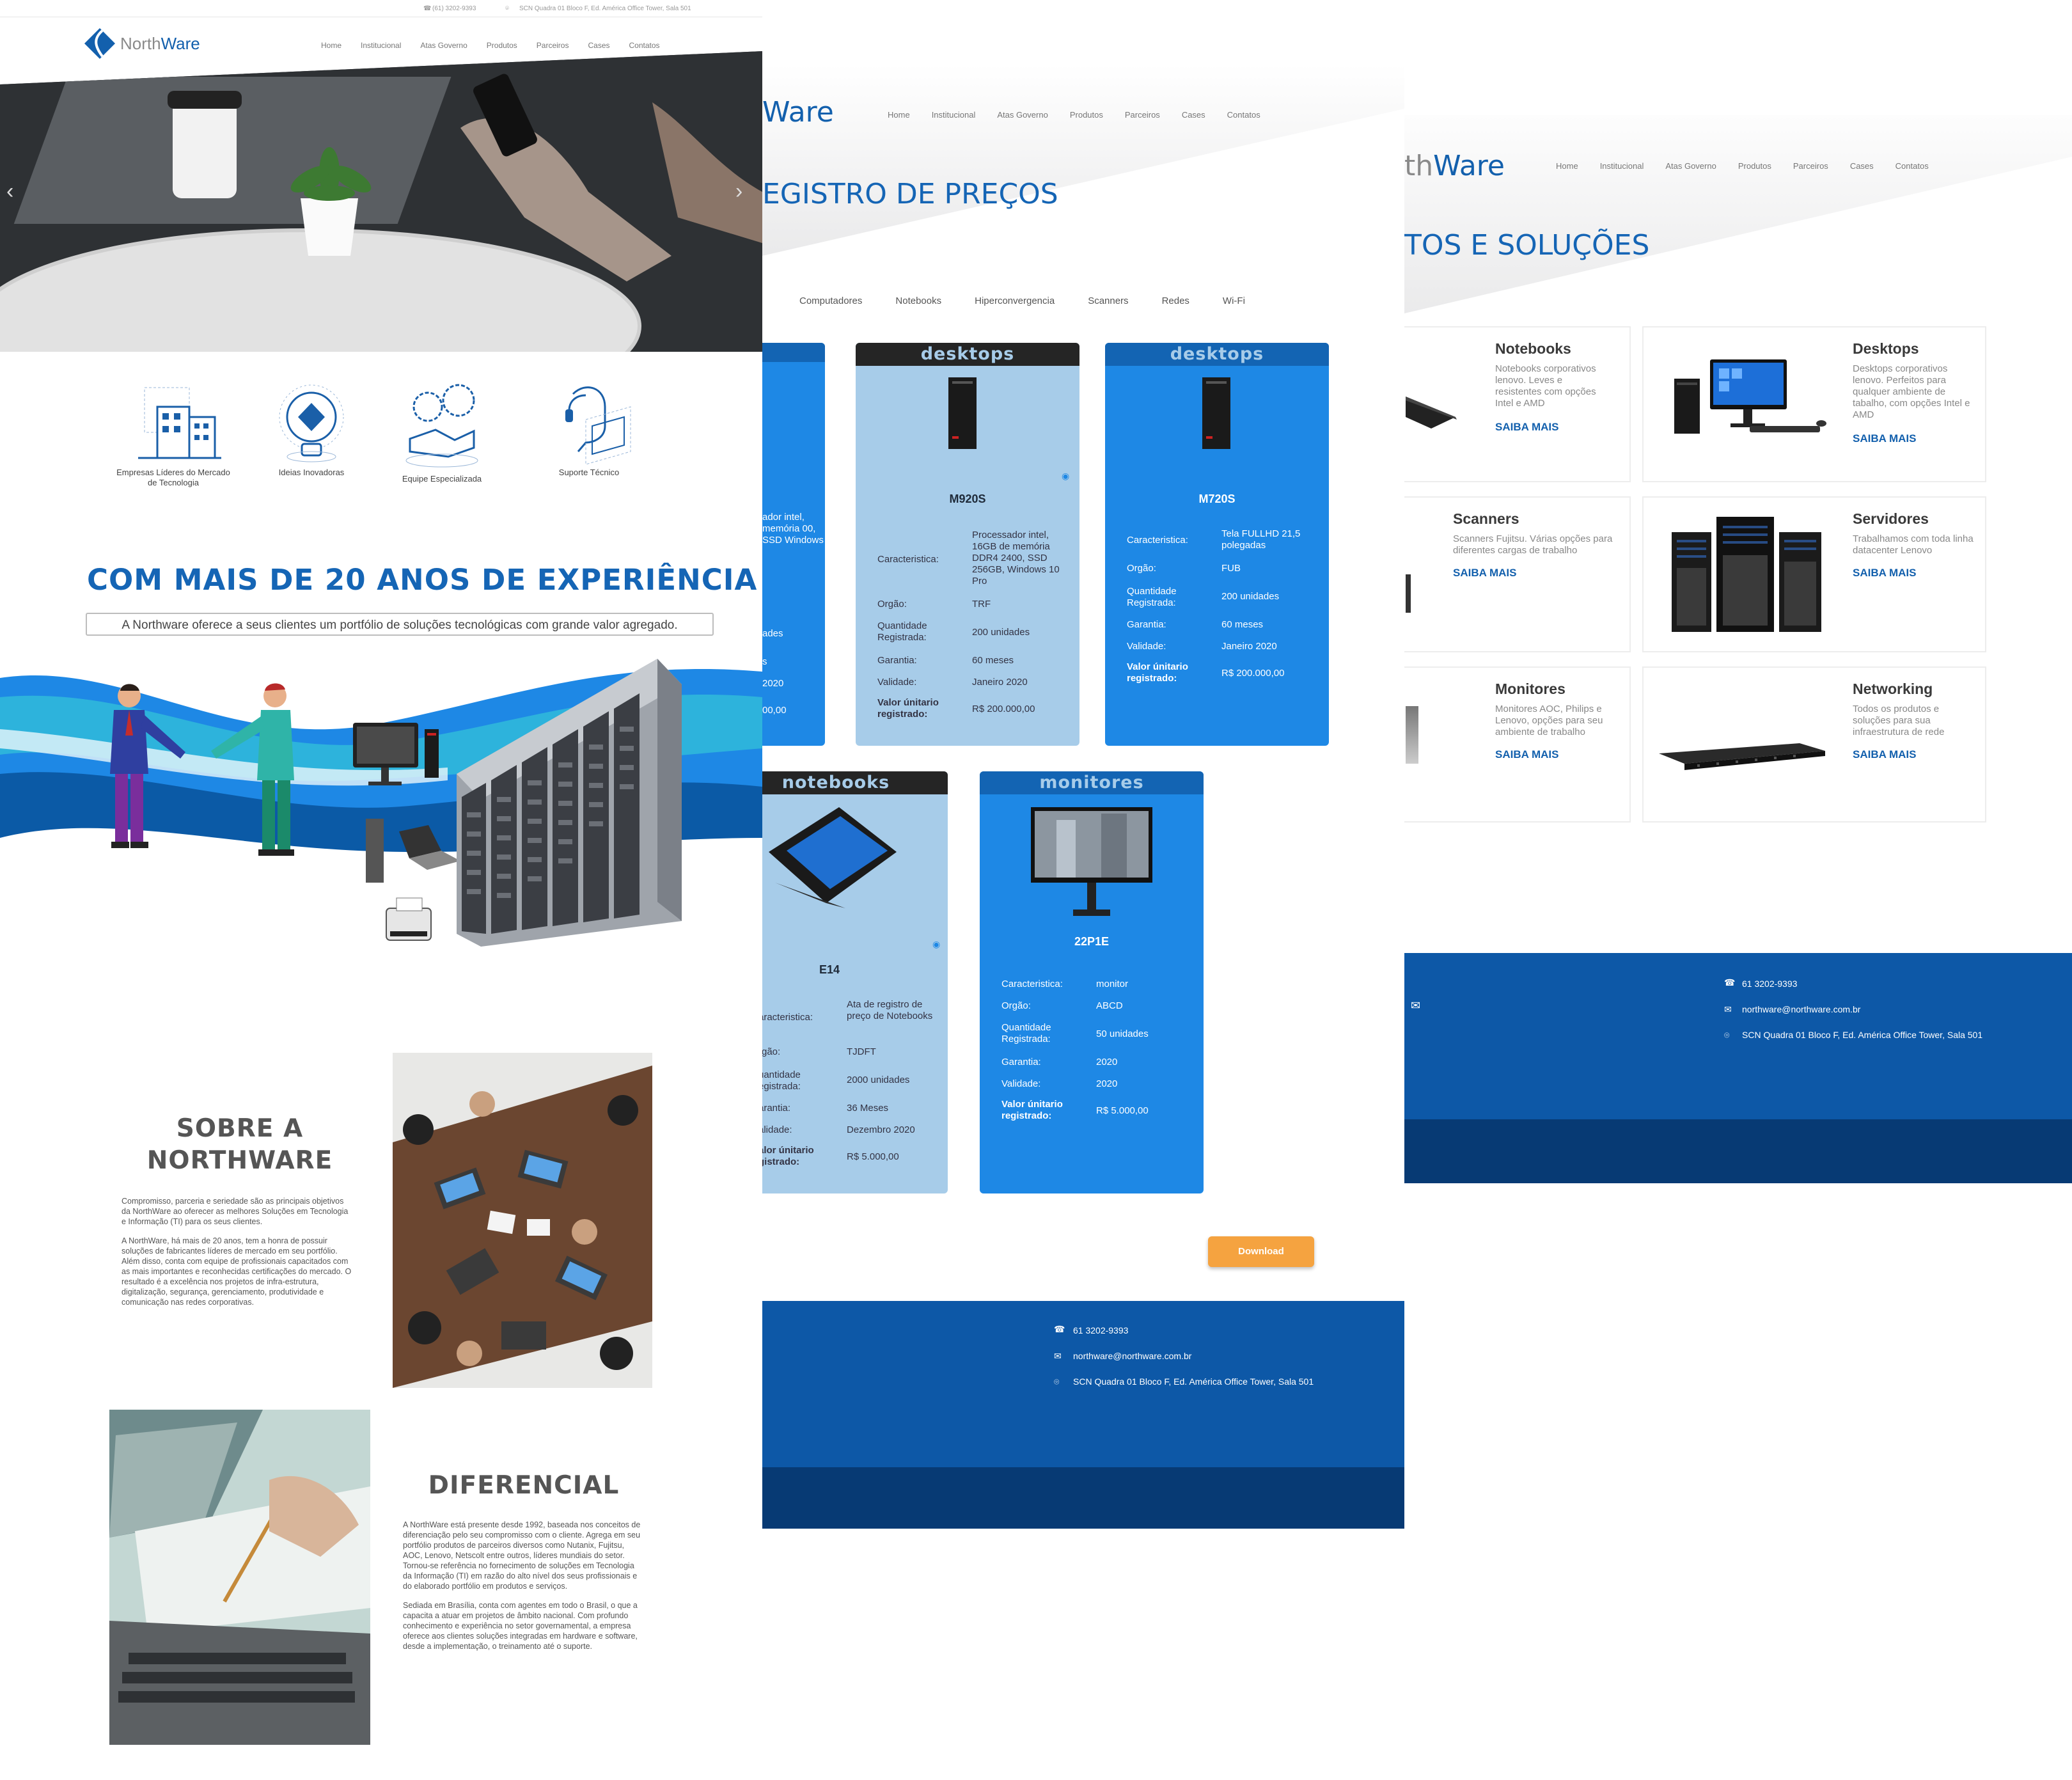  Describe the element at coordinates (1738, 214) in the screenshot. I see `header-backdrop` at that location.